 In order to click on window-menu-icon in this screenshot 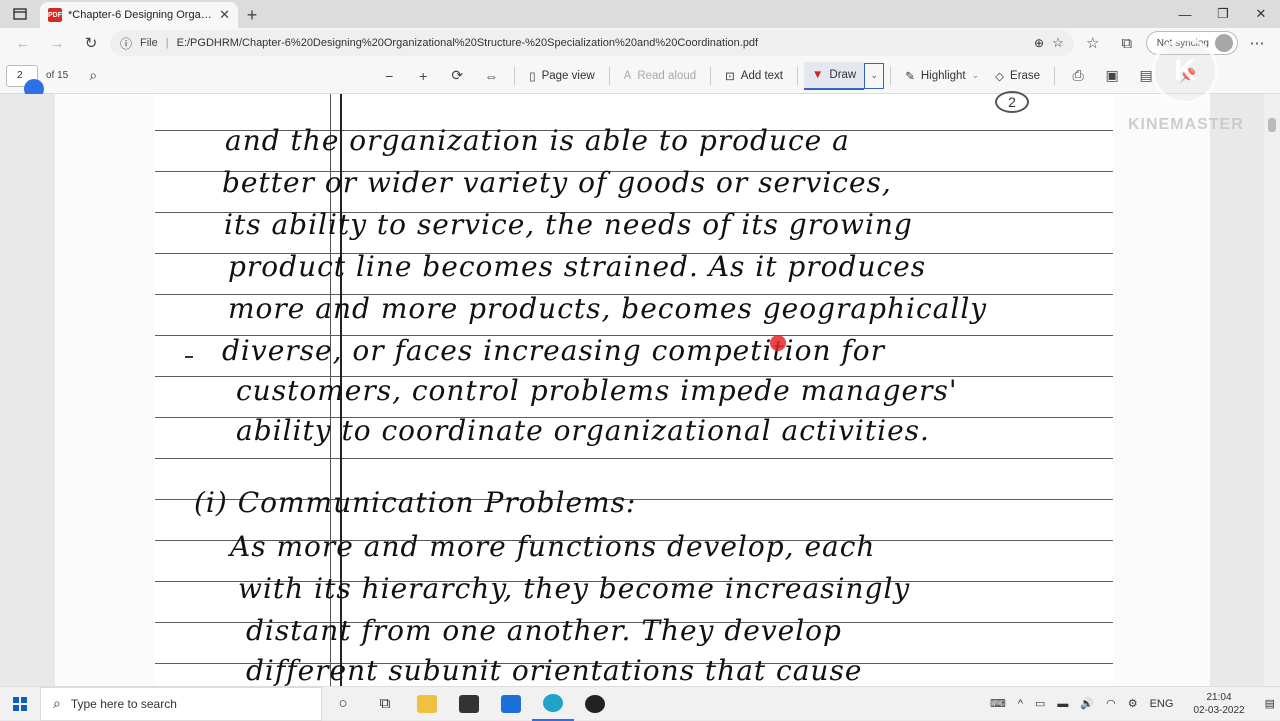, I will do `click(20, 14)`.